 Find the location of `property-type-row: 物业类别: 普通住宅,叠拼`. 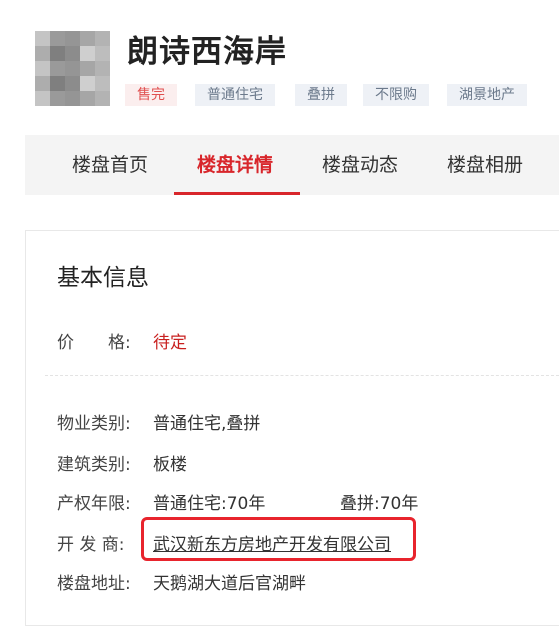

property-type-row: 物业类别: 普通住宅,叠拼 is located at coordinates (158, 421).